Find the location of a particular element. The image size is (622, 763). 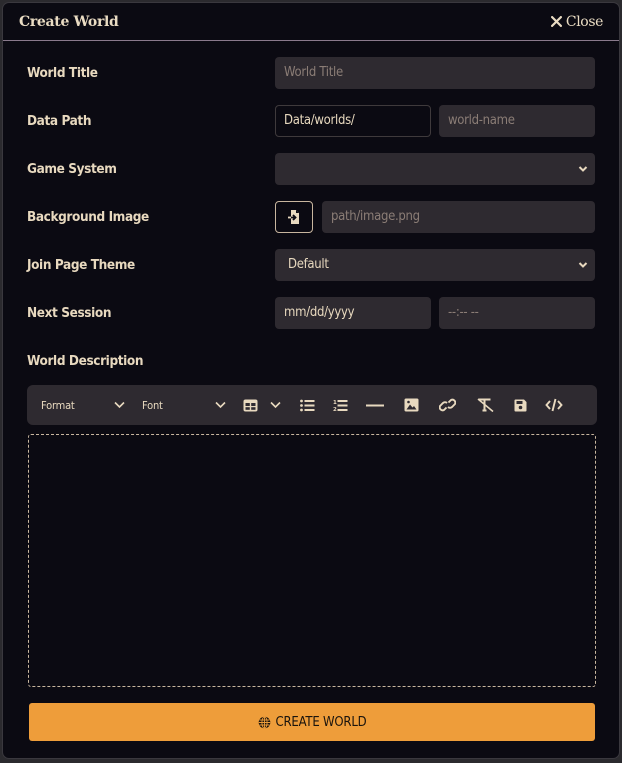

data-path-prefix: Data/worlds/ is located at coordinates (353, 121).